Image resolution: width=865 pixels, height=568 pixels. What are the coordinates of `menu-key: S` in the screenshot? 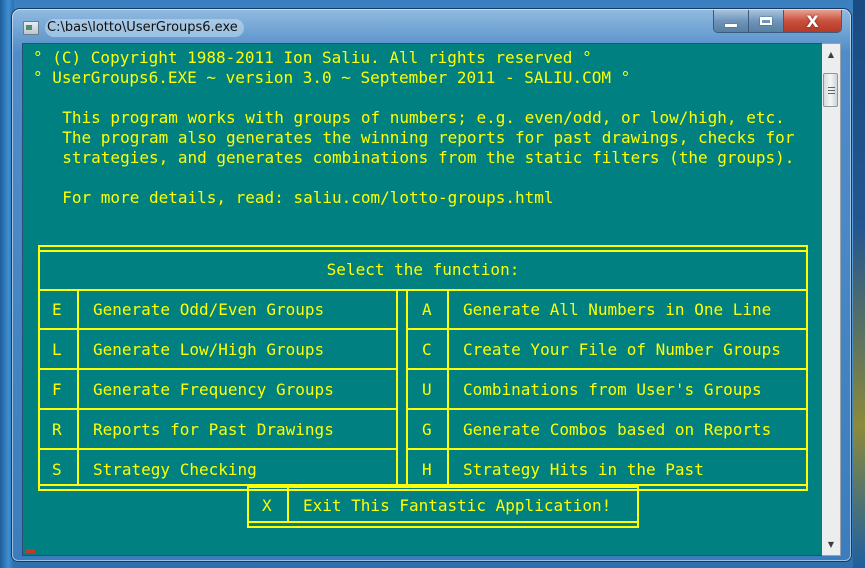 It's located at (57, 469).